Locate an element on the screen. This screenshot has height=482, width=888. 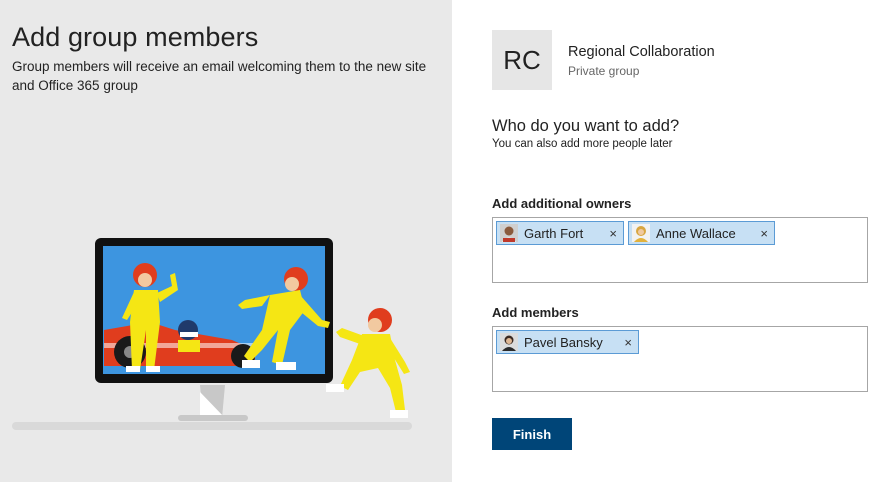
group-initials-tile: RC is located at coordinates (522, 60).